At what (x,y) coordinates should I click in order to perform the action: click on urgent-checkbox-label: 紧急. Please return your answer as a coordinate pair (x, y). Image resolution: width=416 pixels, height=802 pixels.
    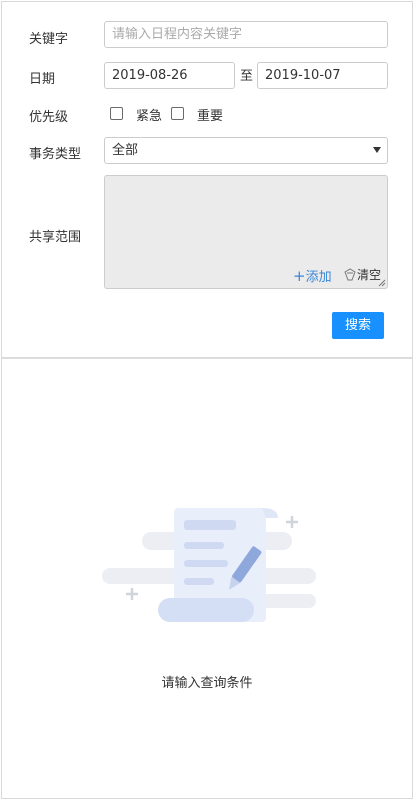
    Looking at the image, I should click on (149, 116).